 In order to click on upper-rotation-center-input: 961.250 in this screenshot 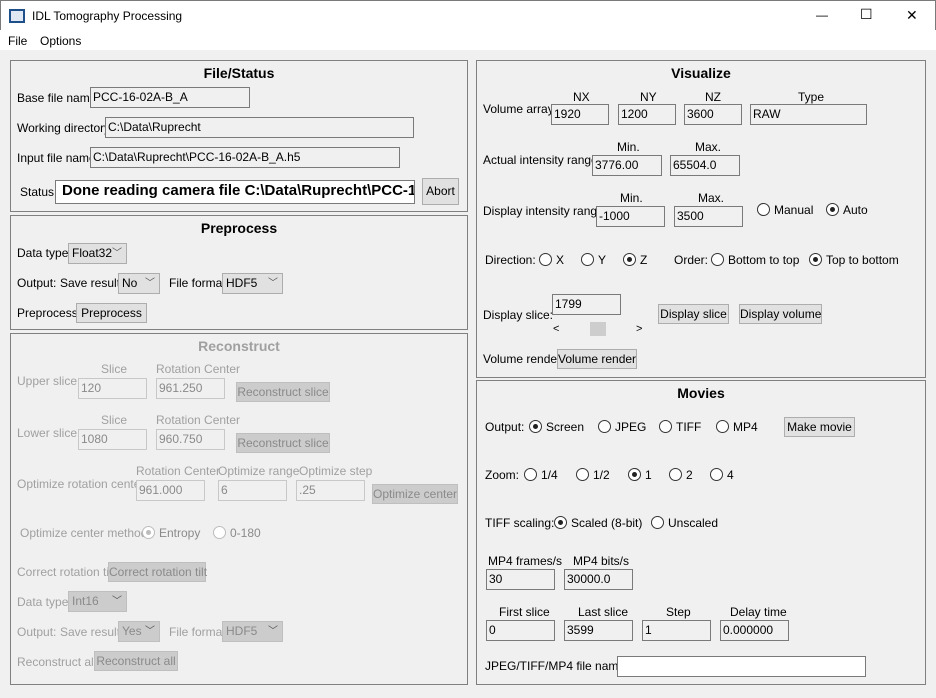, I will do `click(190, 388)`.